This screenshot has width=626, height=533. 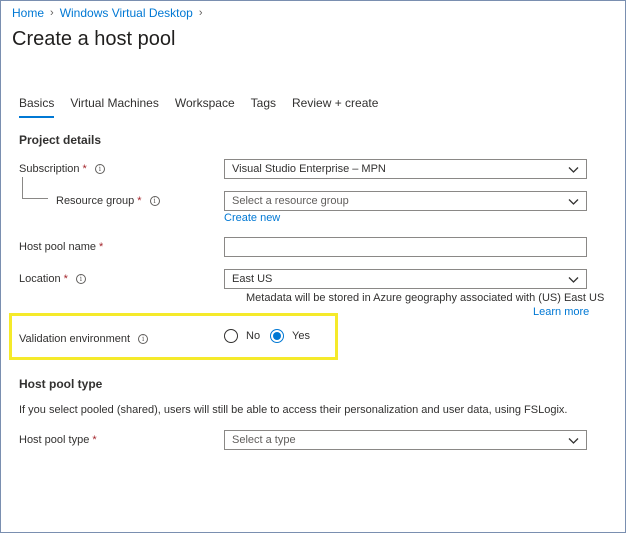 What do you see at coordinates (49, 169) in the screenshot?
I see `subscription-label-text: Subscription` at bounding box center [49, 169].